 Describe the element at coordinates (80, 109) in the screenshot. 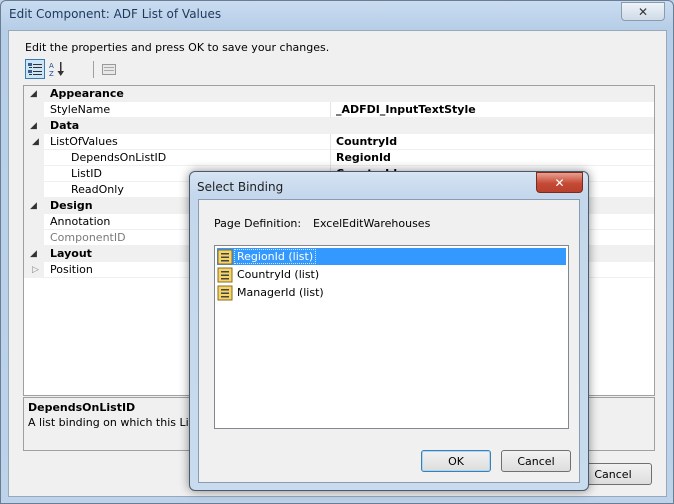

I see `property-name: StyleName` at that location.